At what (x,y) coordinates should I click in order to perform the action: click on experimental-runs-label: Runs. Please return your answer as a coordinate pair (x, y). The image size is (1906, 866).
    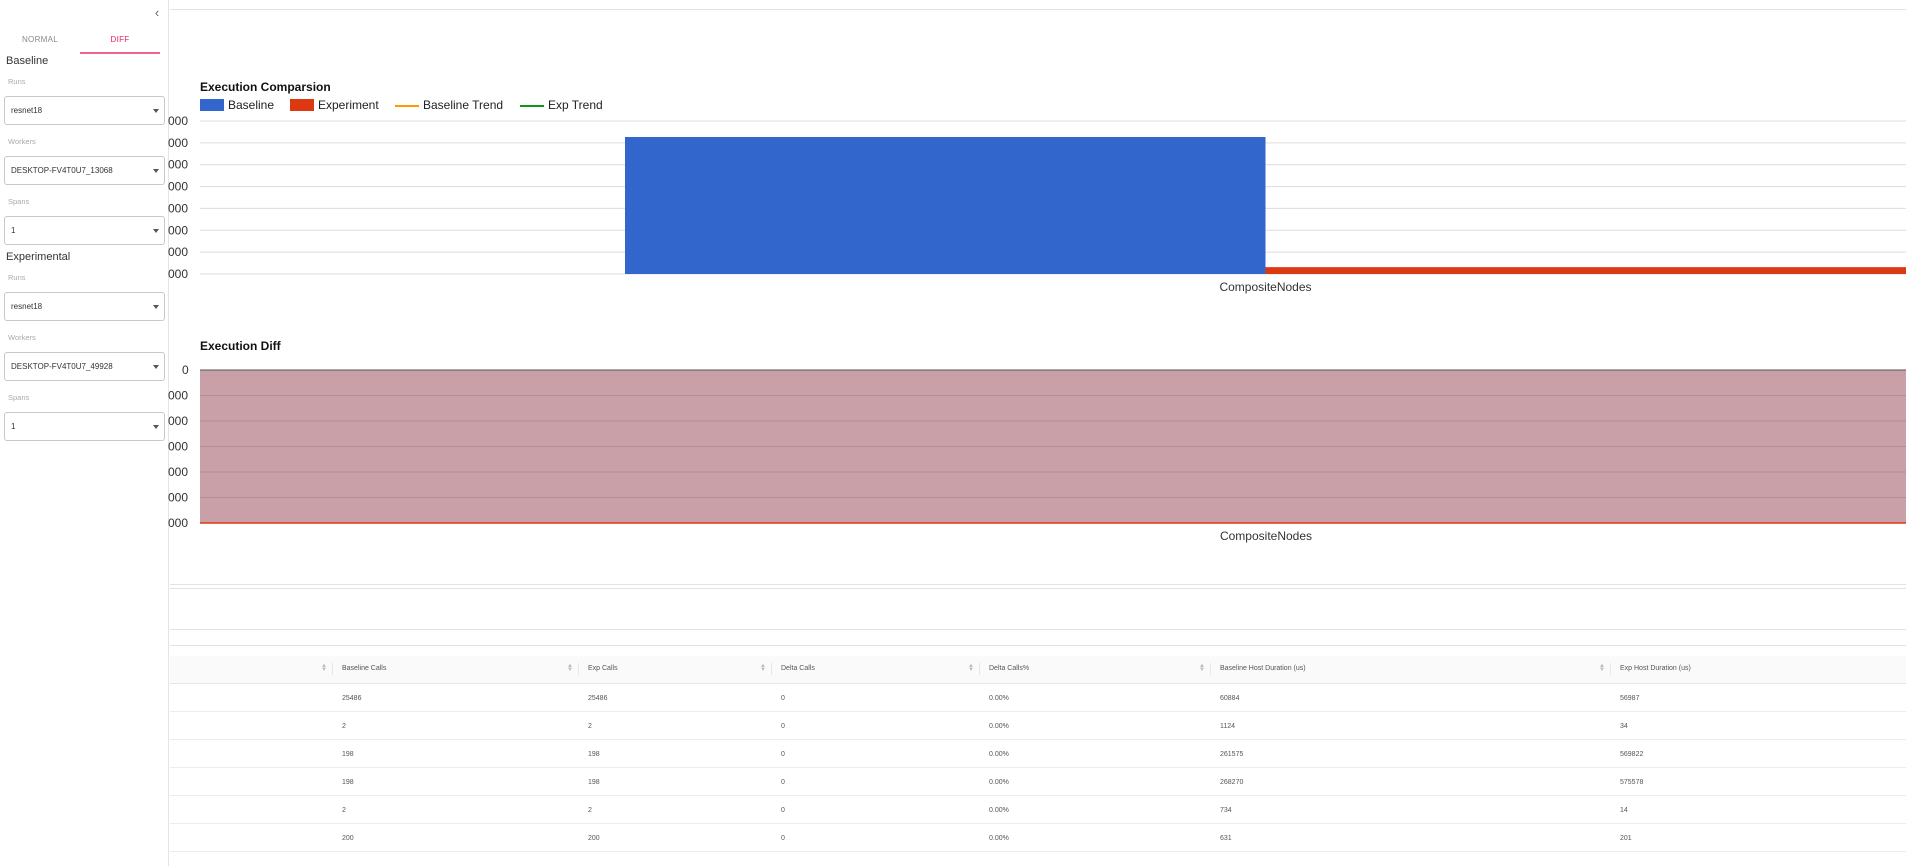
    Looking at the image, I should click on (17, 277).